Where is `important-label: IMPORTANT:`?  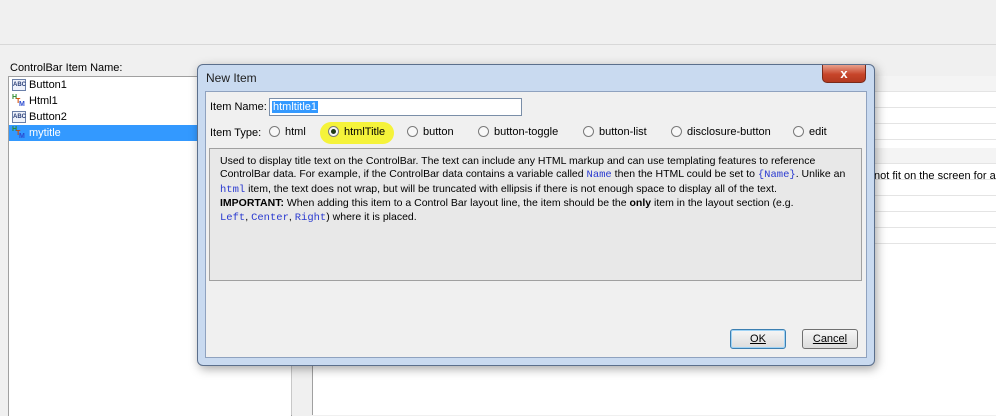 important-label: IMPORTANT: is located at coordinates (252, 203).